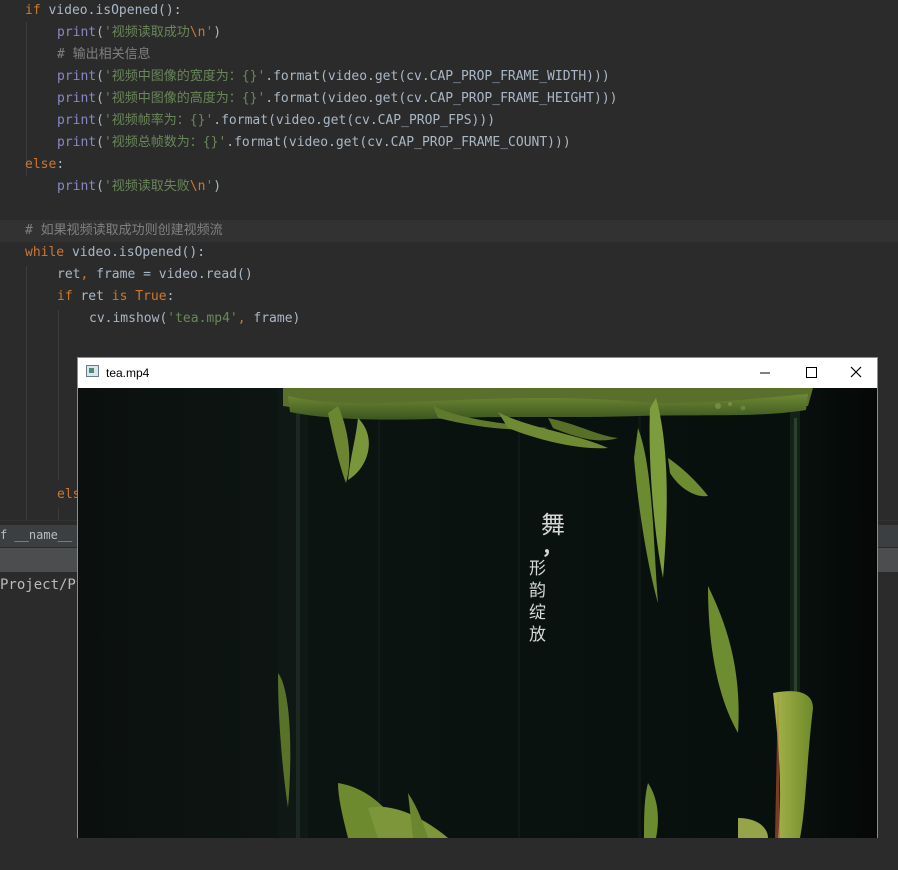 The image size is (898, 870). Describe the element at coordinates (449, 253) in the screenshot. I see `code-line: while video.isOpened():` at that location.